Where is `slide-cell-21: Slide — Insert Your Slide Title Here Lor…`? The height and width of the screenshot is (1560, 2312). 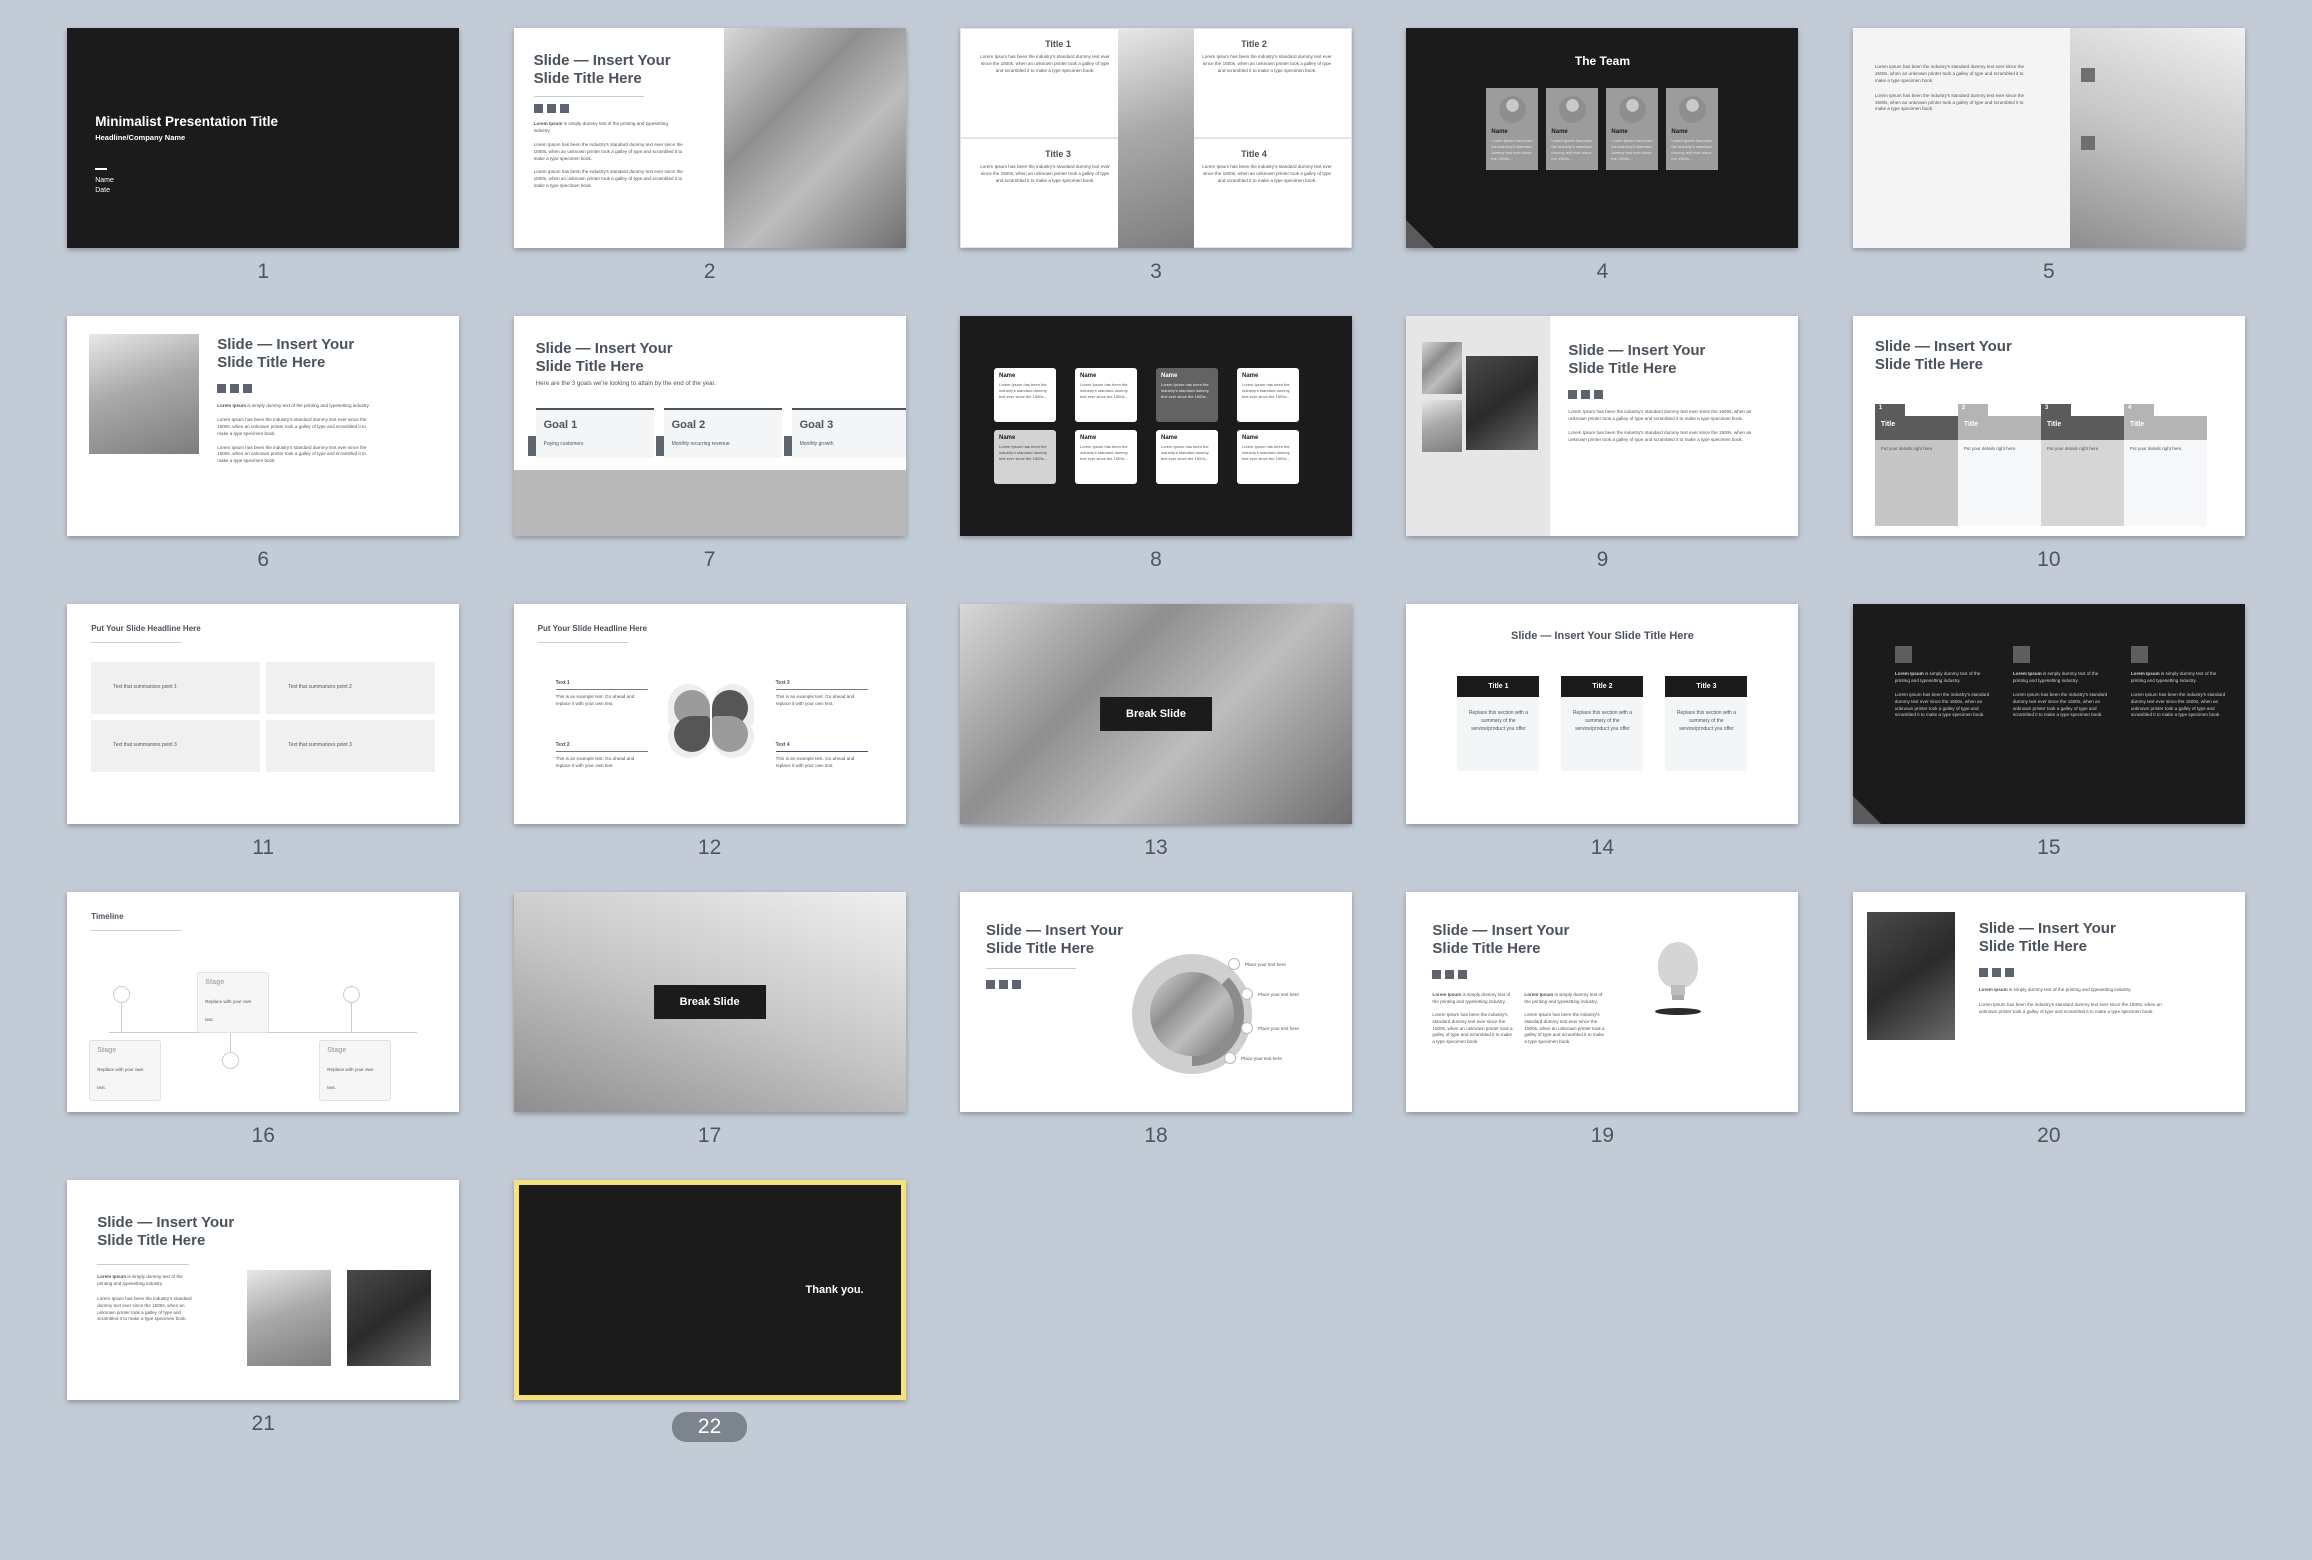 slide-cell-21: Slide — Insert Your Slide Title Here Lor… is located at coordinates (263, 1311).